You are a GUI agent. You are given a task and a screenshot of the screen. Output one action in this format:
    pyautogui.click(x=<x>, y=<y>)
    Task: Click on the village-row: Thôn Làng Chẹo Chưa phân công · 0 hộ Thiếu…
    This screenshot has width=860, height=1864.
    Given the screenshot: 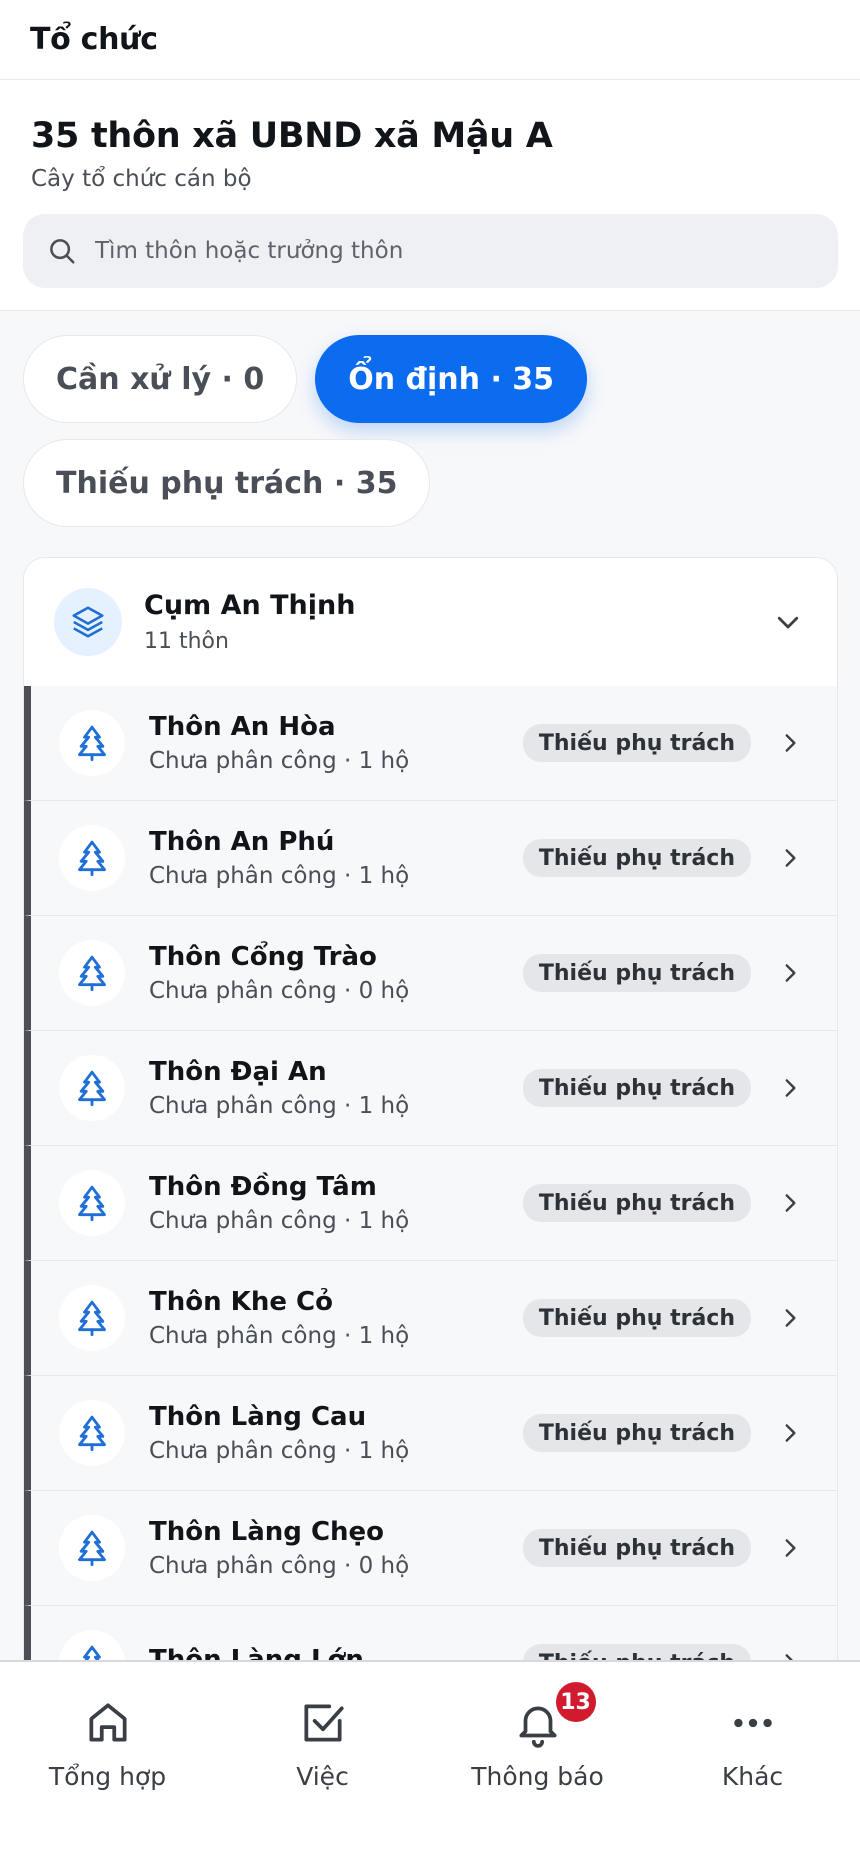 What is the action you would take?
    pyautogui.click(x=430, y=1548)
    